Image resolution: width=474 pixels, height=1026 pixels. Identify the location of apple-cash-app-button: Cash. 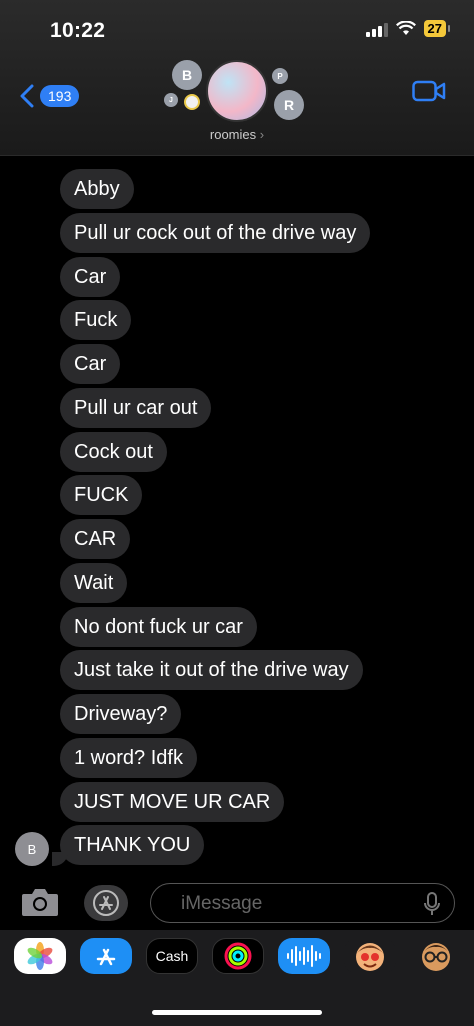
(172, 956).